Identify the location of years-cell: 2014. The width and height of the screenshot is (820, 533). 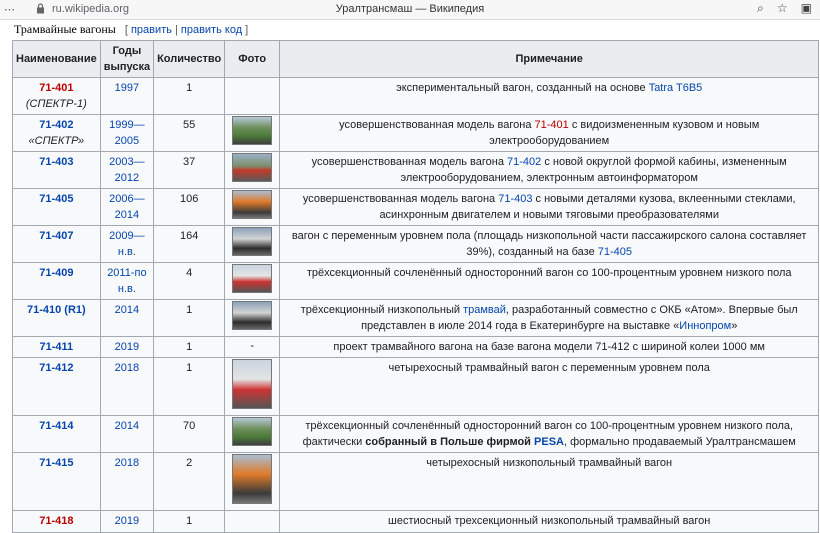
(127, 434).